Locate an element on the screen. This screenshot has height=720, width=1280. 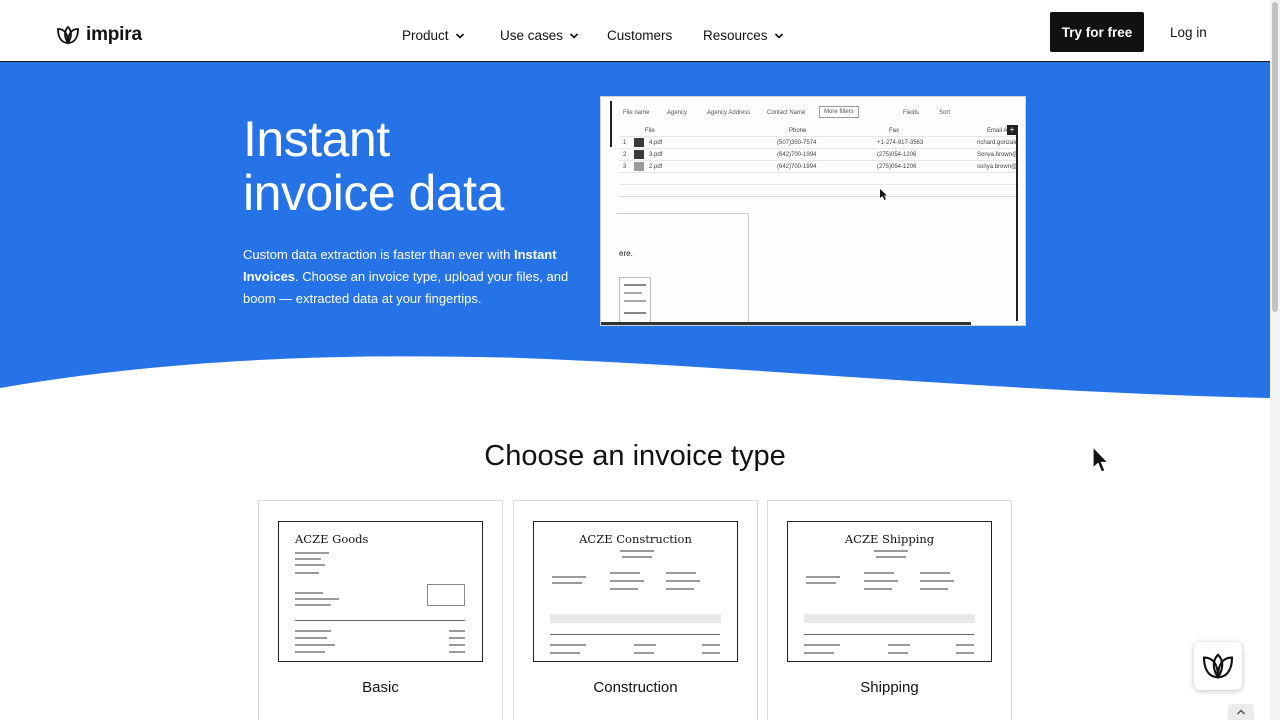
invoice-card-construction: ACZE Construction Construction is located at coordinates (635, 610).